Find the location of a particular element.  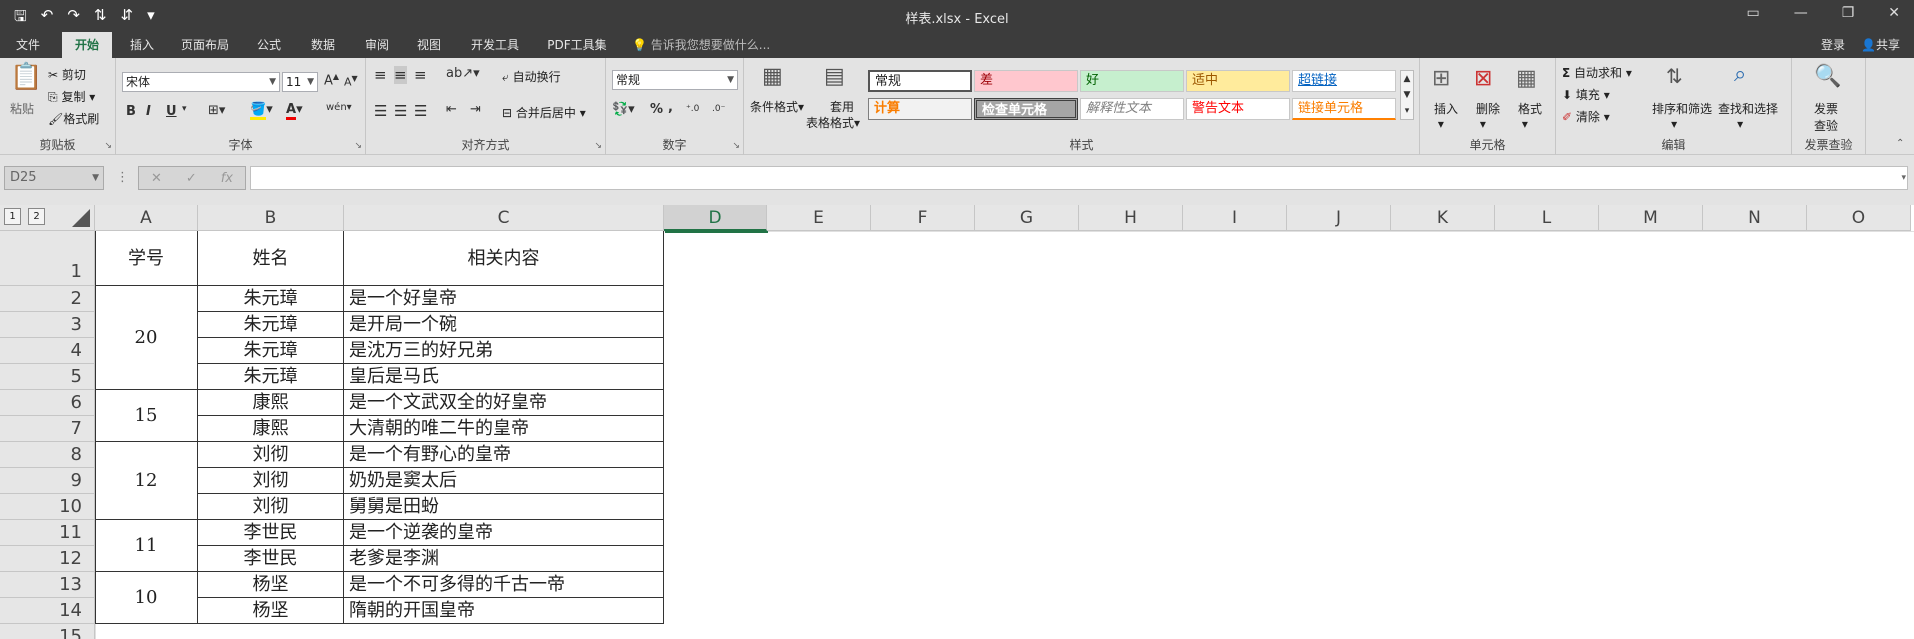

format-painter-button: 🖌格式刷 is located at coordinates (73, 118).